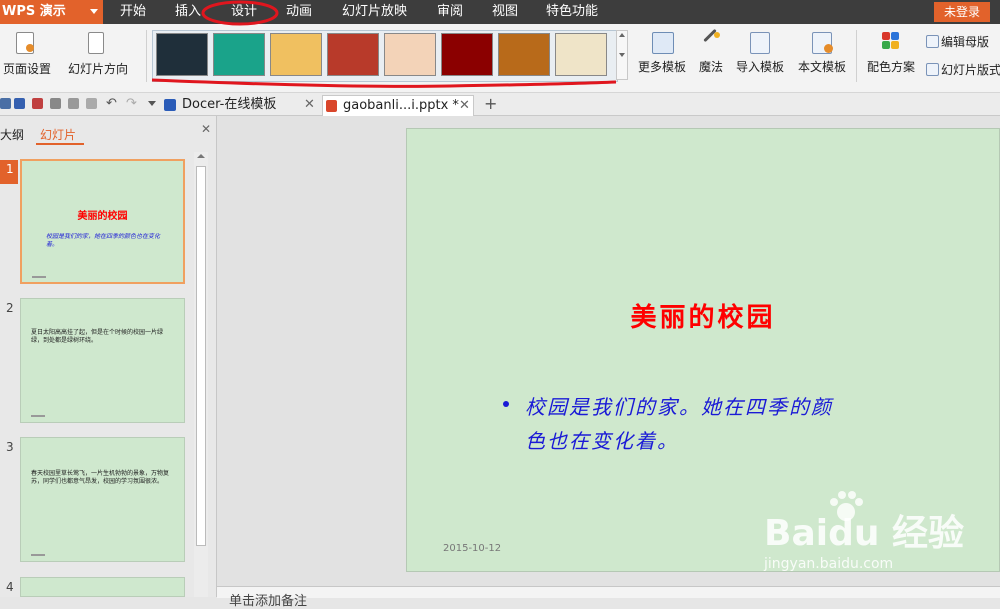 Image resolution: width=1000 pixels, height=609 pixels. Describe the element at coordinates (170, 105) in the screenshot. I see `docer-icon` at that location.